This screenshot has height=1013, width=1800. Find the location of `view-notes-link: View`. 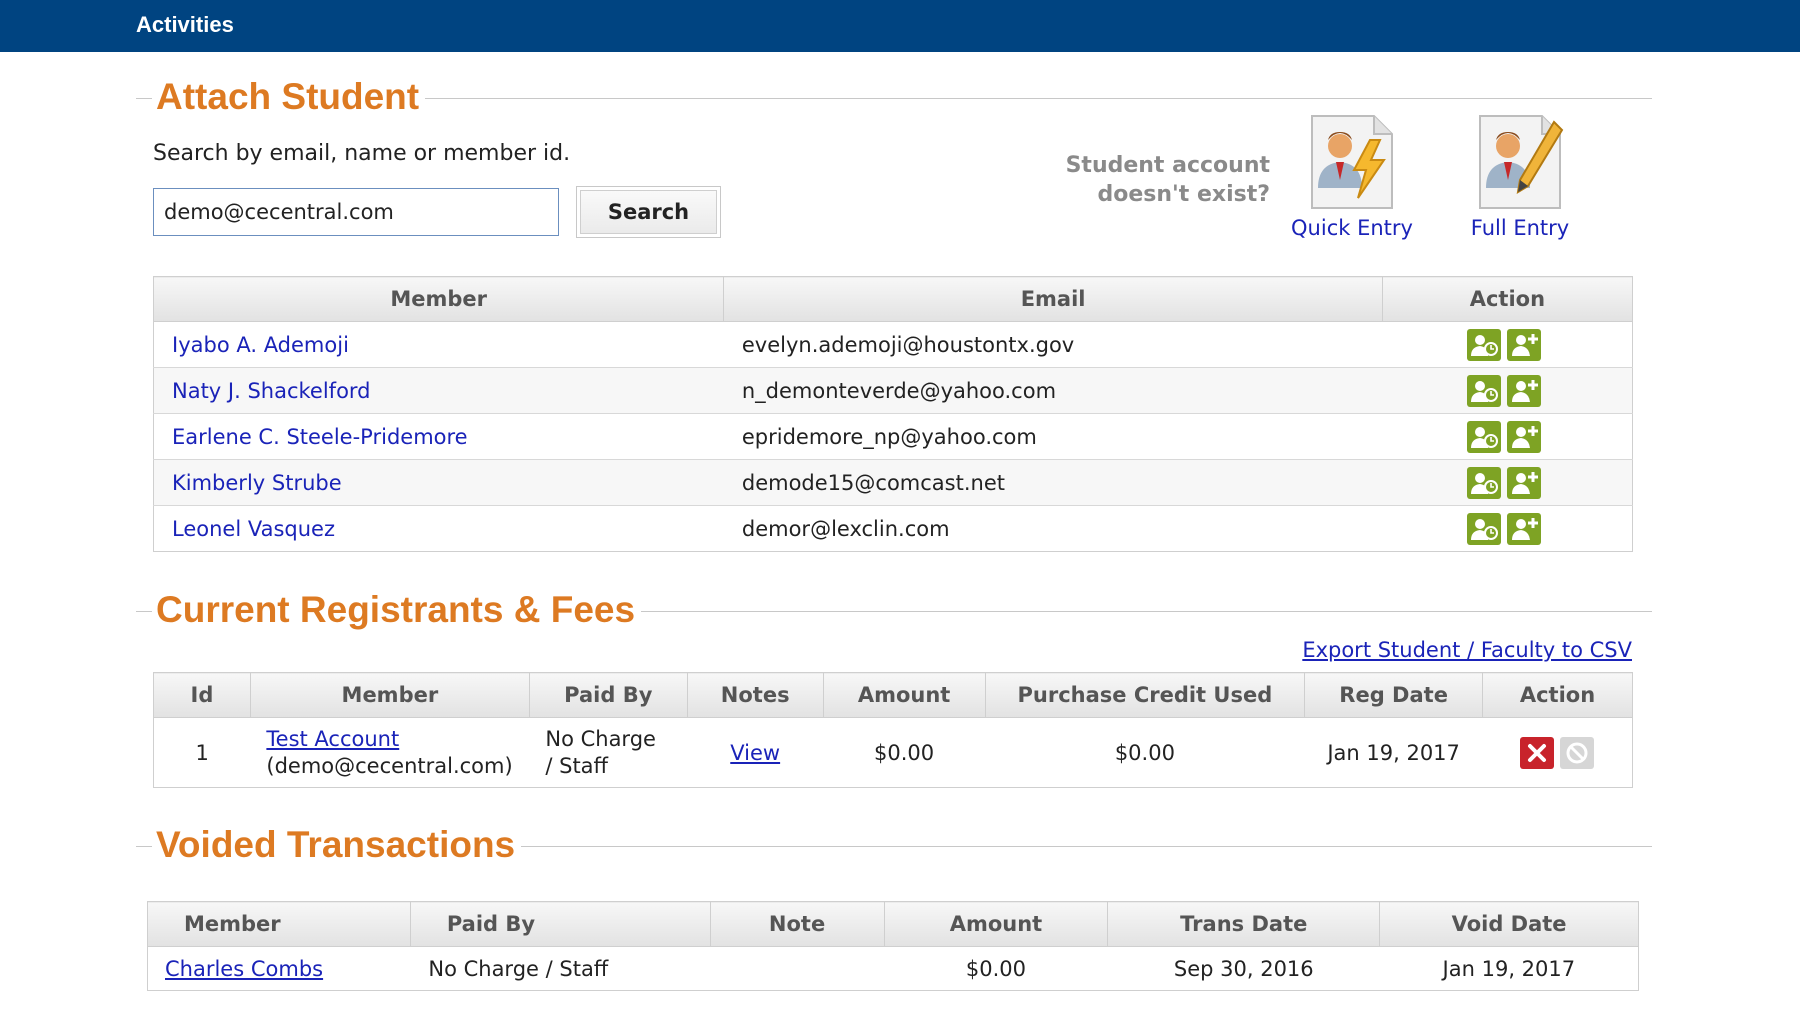

view-notes-link: View is located at coordinates (755, 753).